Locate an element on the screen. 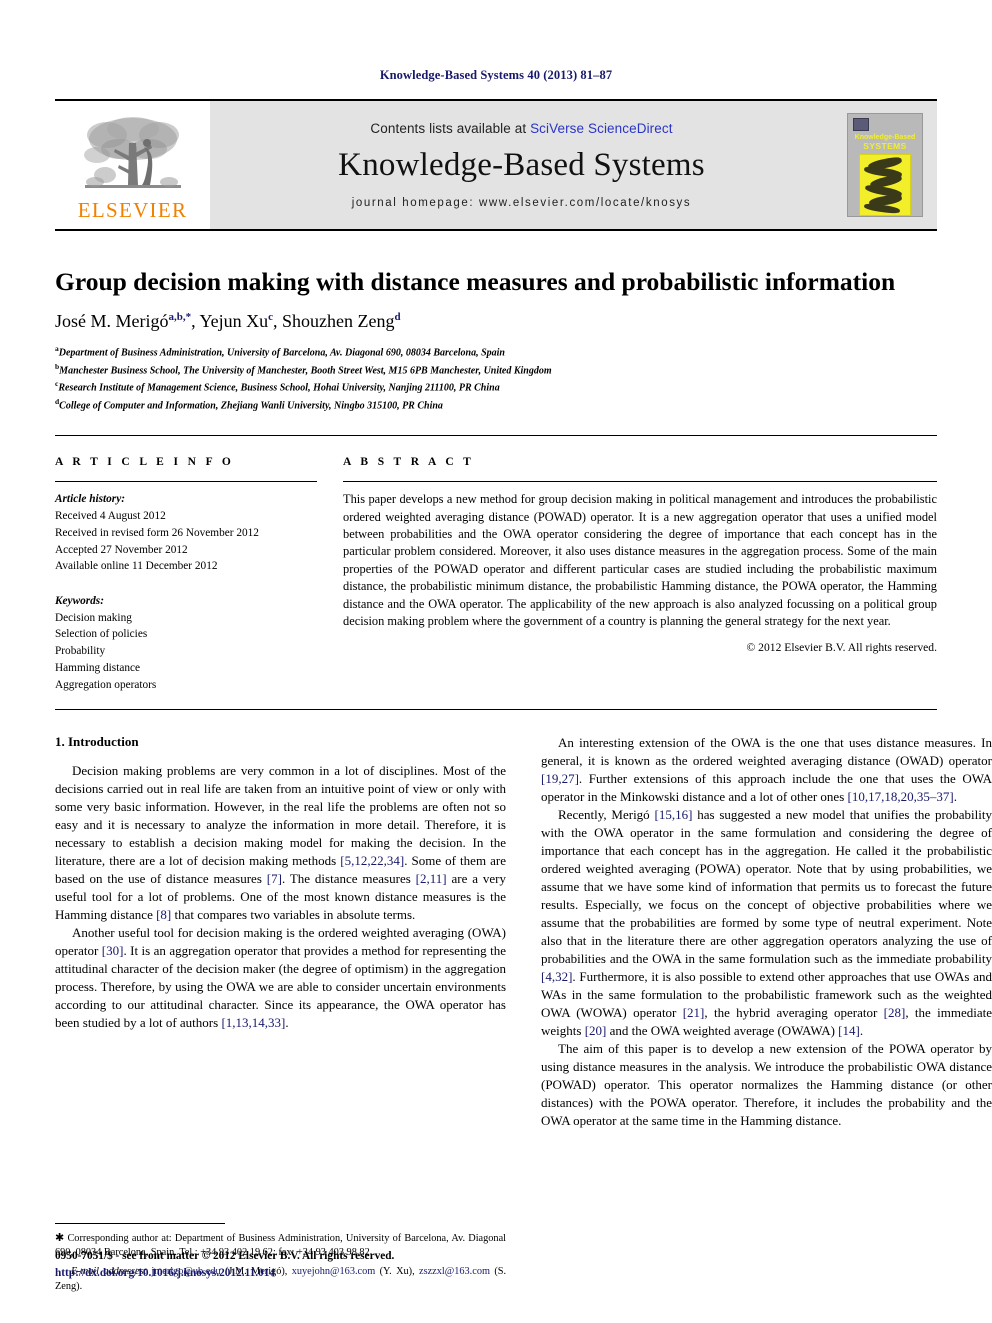 This screenshot has height=1323, width=992. article-info-rule is located at coordinates (186, 482).